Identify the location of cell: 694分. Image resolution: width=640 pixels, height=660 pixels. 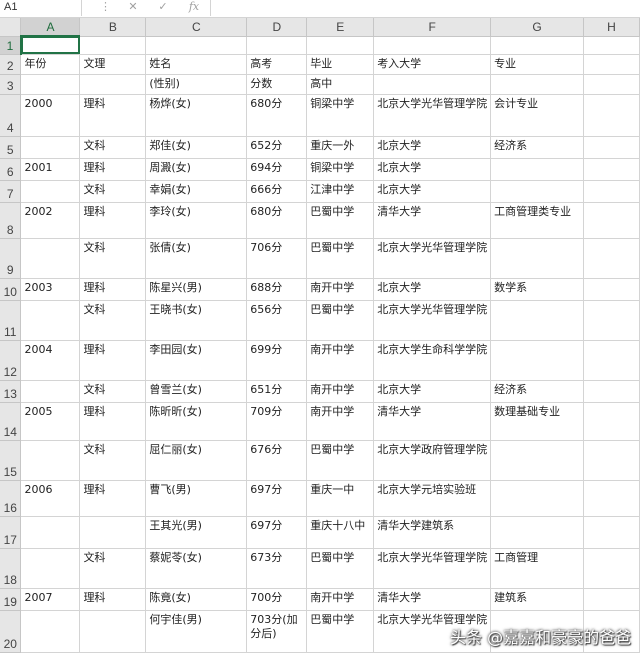
(277, 169).